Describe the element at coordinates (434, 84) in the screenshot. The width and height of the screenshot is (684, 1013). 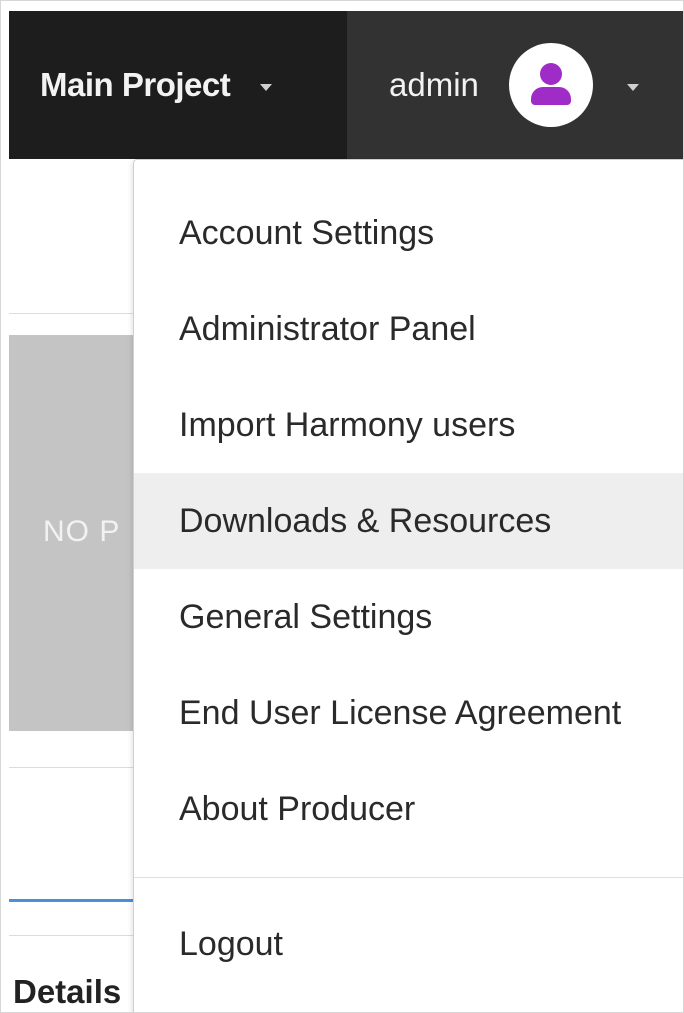
I see `username: admin` at that location.